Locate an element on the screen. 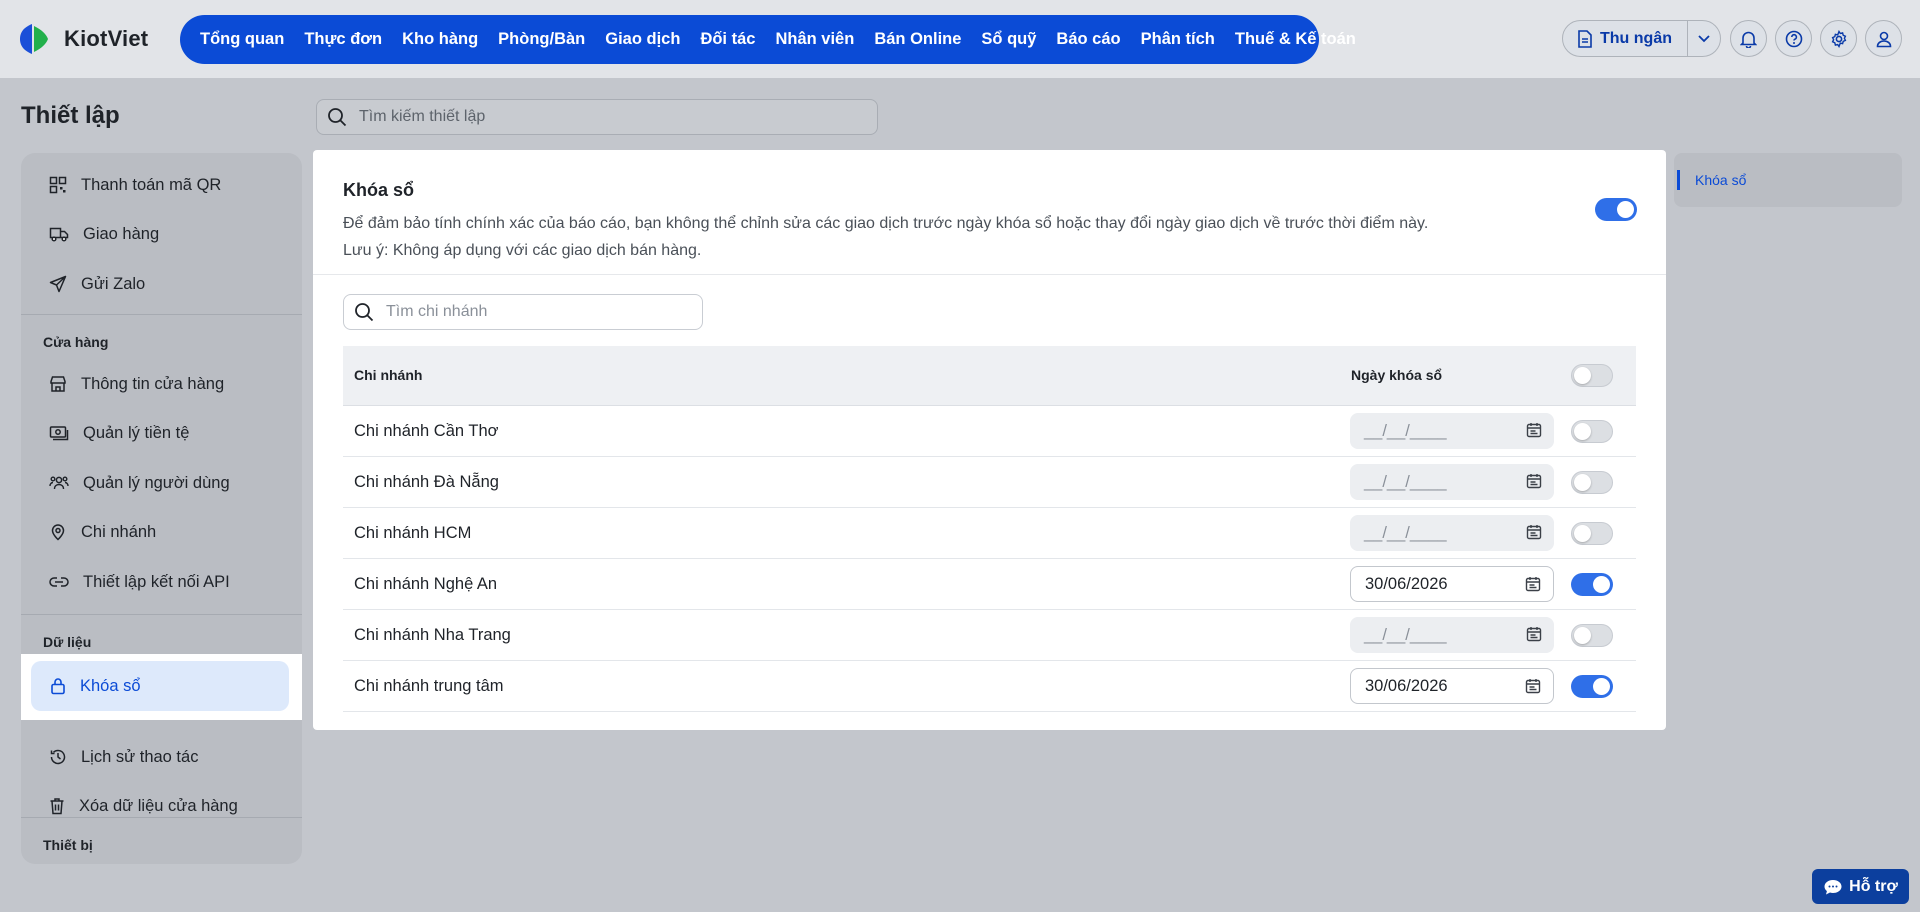 Image resolution: width=1920 pixels, height=912 pixels. notifications-button is located at coordinates (1748, 38).